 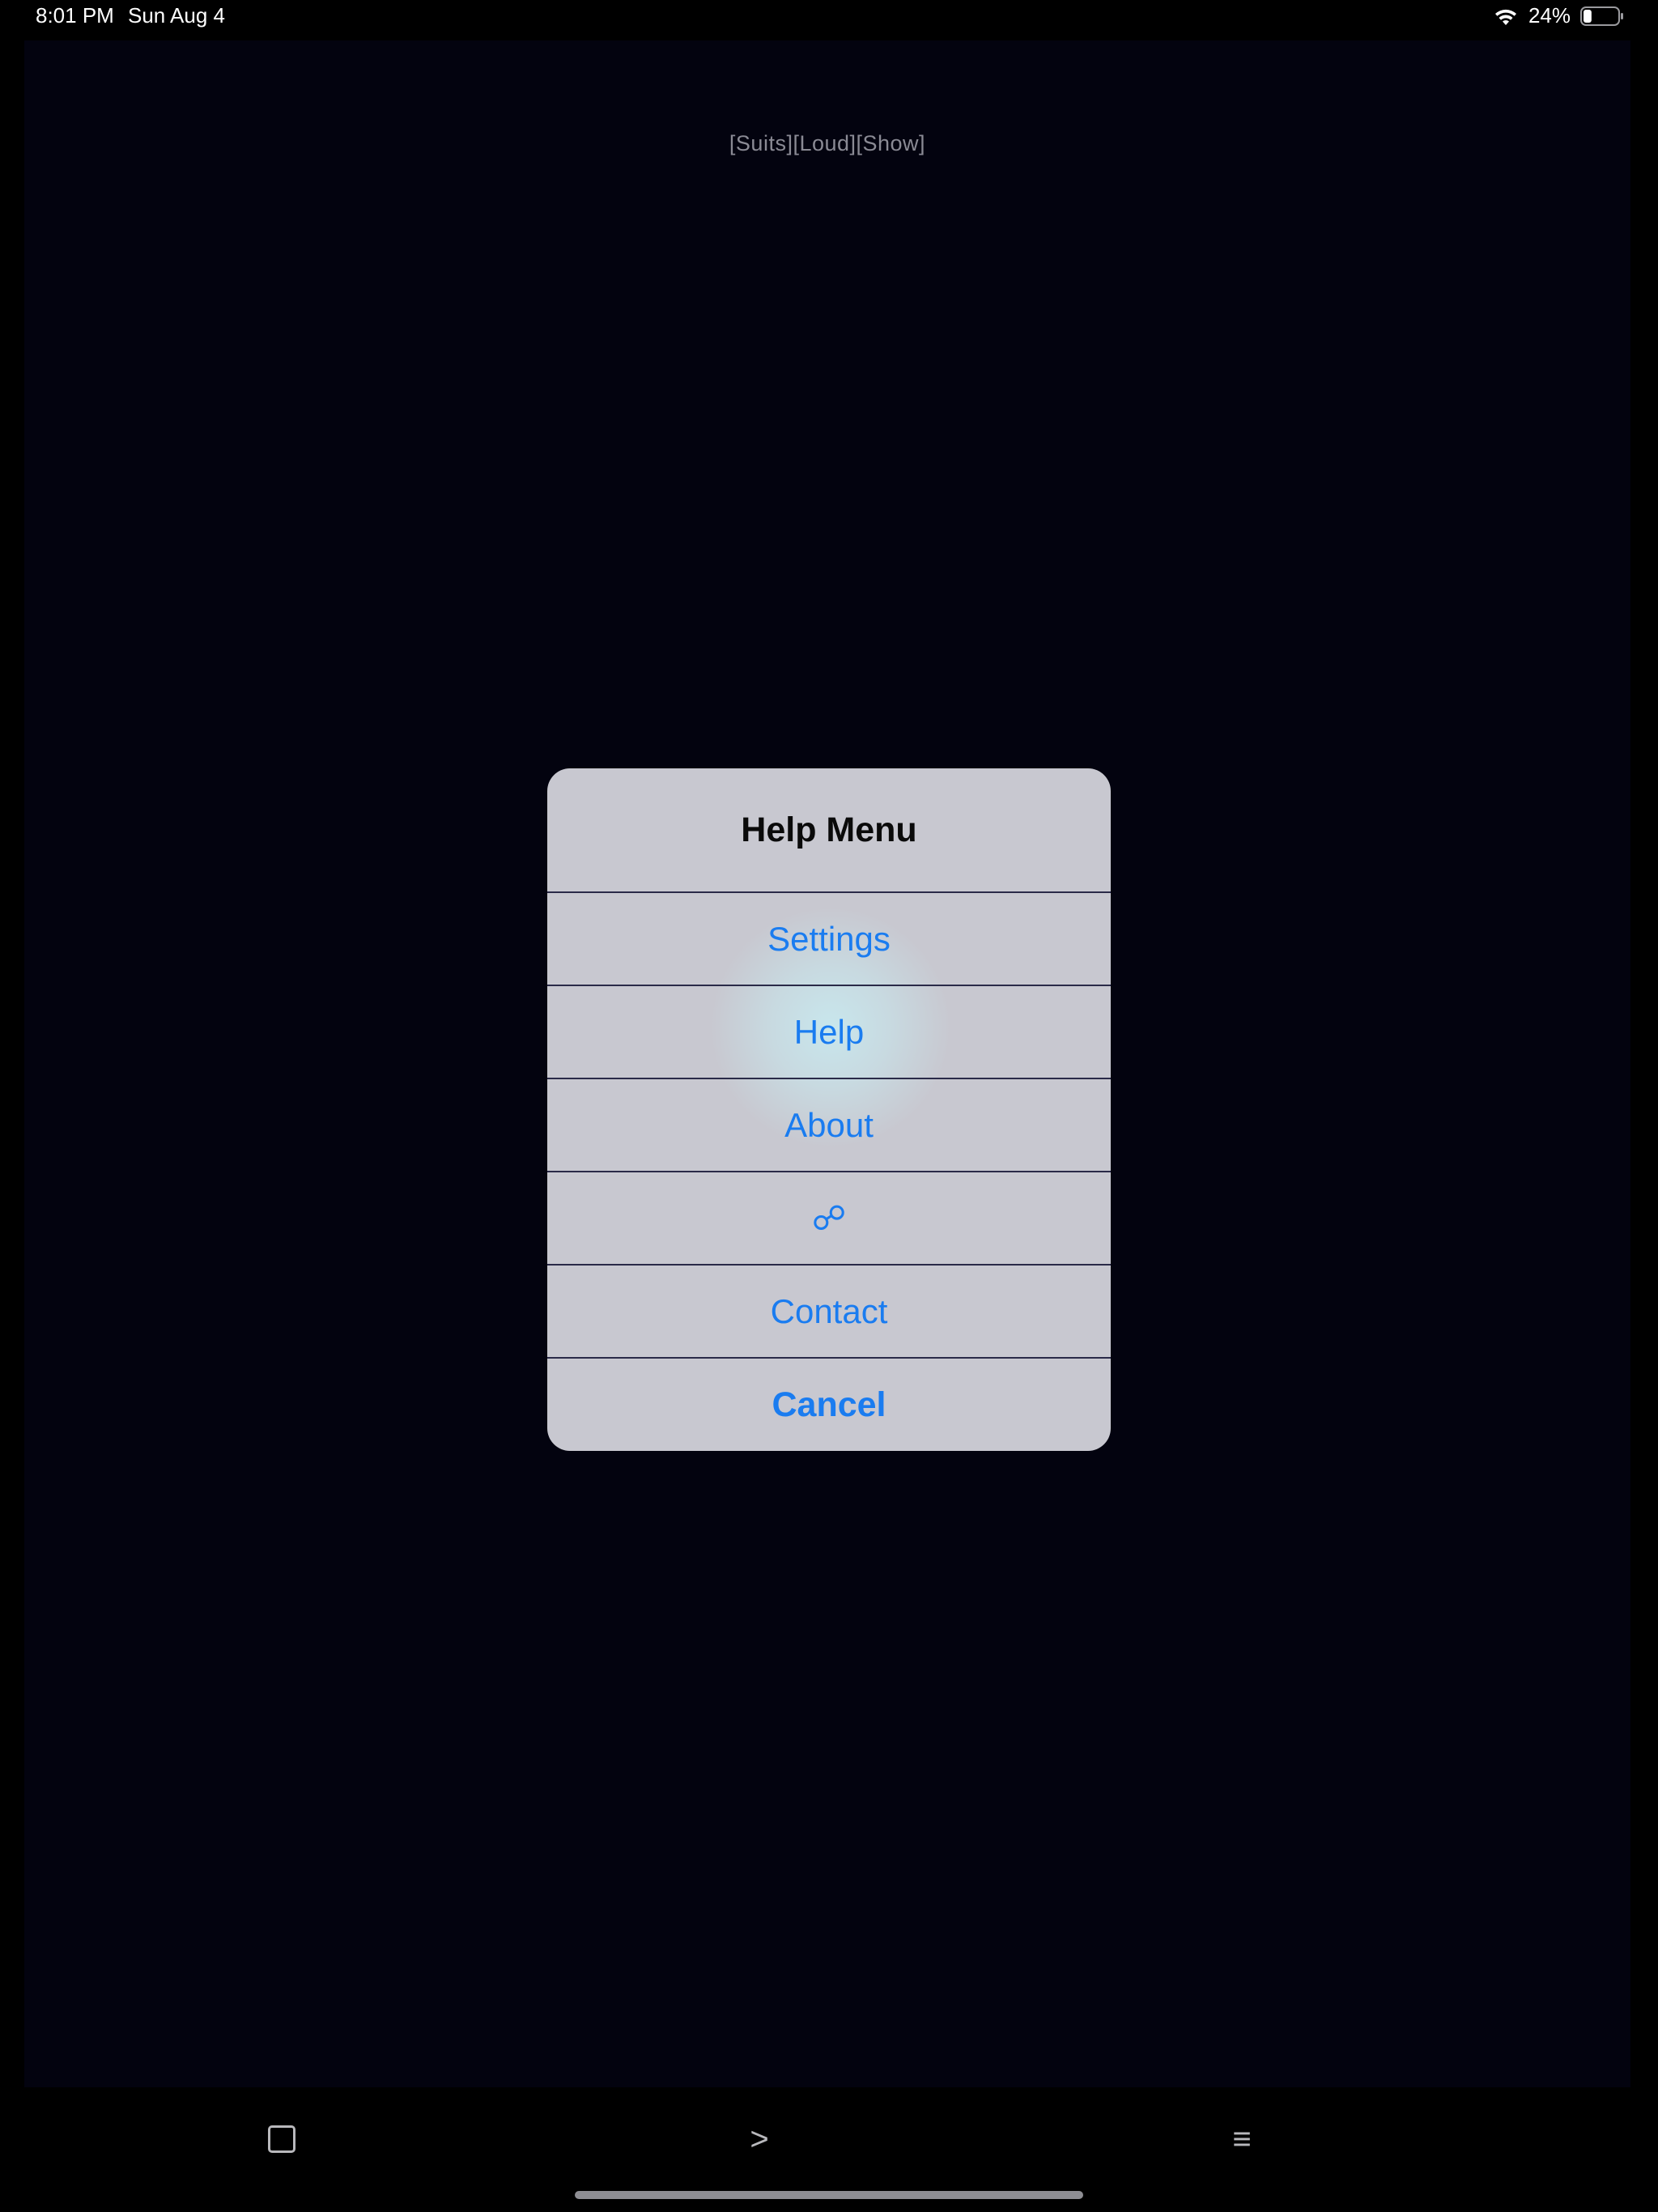 I want to click on square-button, so click(x=281, y=2139).